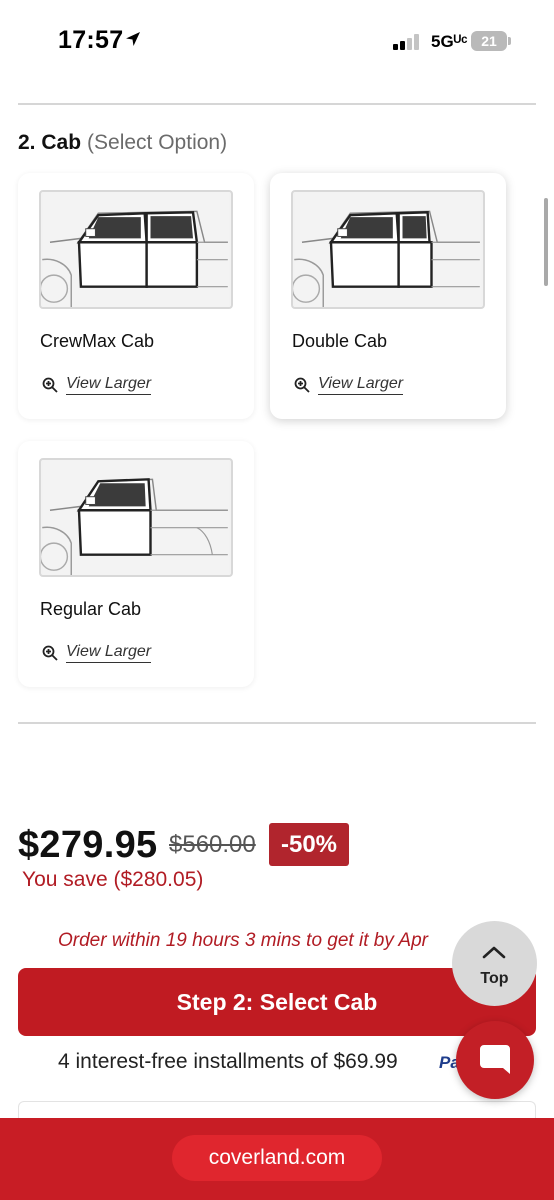  I want to click on status-bar: 17:57 5Gᵁᶜ 21, so click(277, 41).